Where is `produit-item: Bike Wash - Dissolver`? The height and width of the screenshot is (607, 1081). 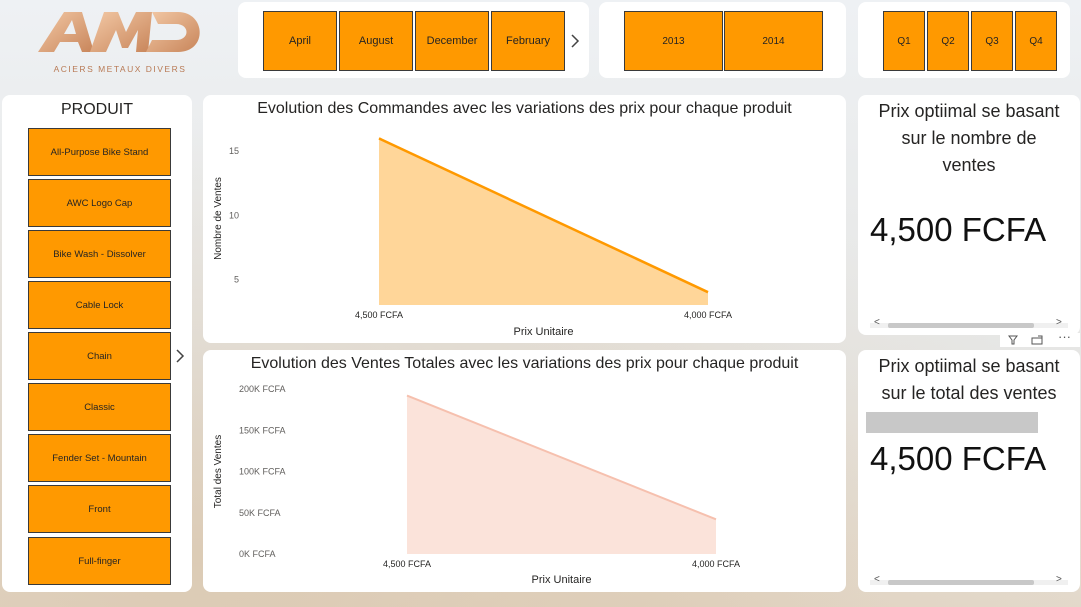 produit-item: Bike Wash - Dissolver is located at coordinates (99, 254).